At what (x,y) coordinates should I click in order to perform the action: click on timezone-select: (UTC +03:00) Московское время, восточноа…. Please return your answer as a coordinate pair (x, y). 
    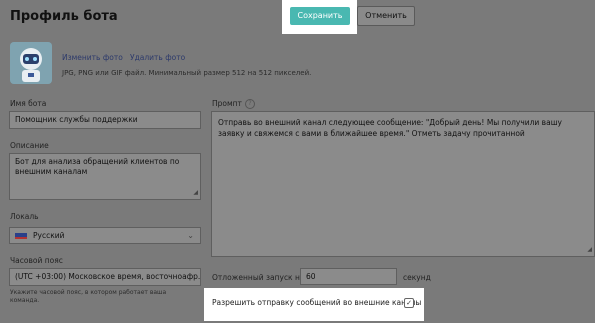
    Looking at the image, I should click on (105, 277).